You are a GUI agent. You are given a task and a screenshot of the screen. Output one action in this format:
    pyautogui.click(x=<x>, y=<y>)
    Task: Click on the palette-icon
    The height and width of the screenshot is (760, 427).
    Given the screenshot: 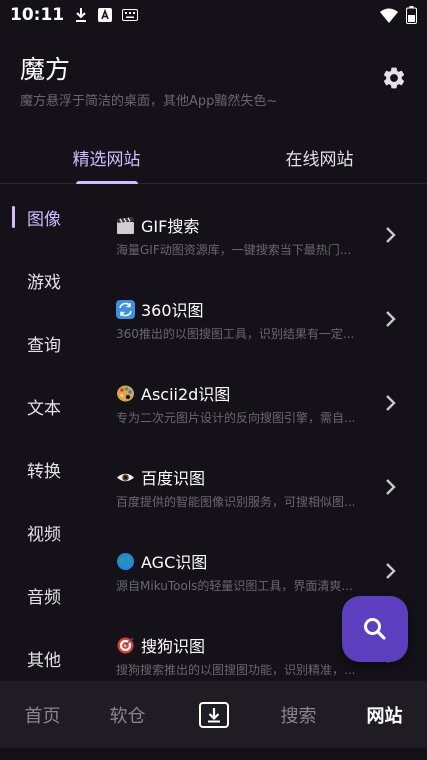 What is the action you would take?
    pyautogui.click(x=125, y=393)
    